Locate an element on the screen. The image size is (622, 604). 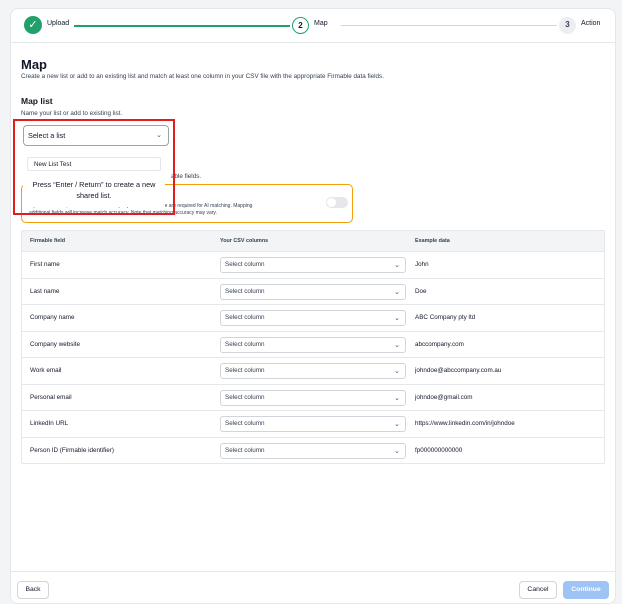
highlight-box is located at coordinates (94, 167).